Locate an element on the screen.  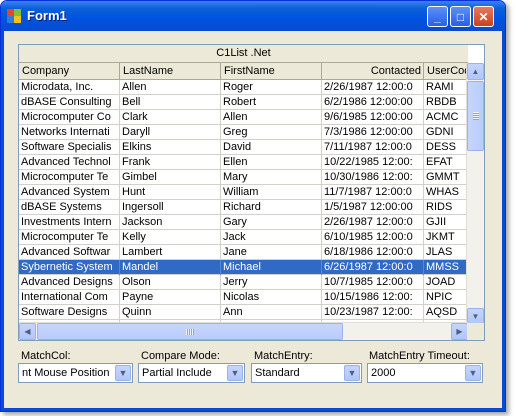
table-cell: Advanced System is located at coordinates (69, 192).